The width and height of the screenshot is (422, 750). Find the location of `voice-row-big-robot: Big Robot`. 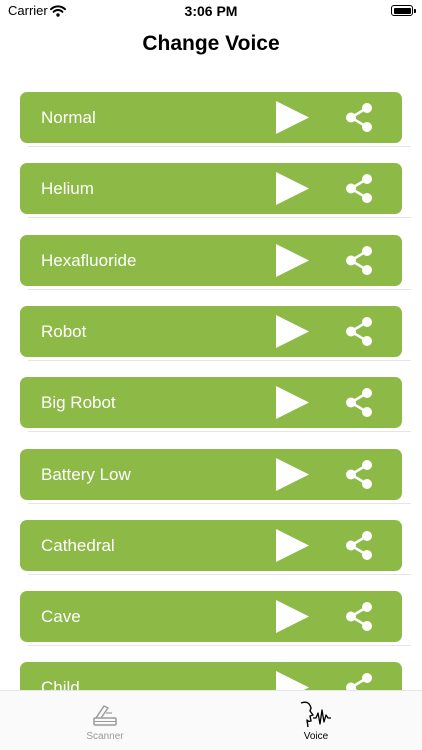

voice-row-big-robot: Big Robot is located at coordinates (211, 397).